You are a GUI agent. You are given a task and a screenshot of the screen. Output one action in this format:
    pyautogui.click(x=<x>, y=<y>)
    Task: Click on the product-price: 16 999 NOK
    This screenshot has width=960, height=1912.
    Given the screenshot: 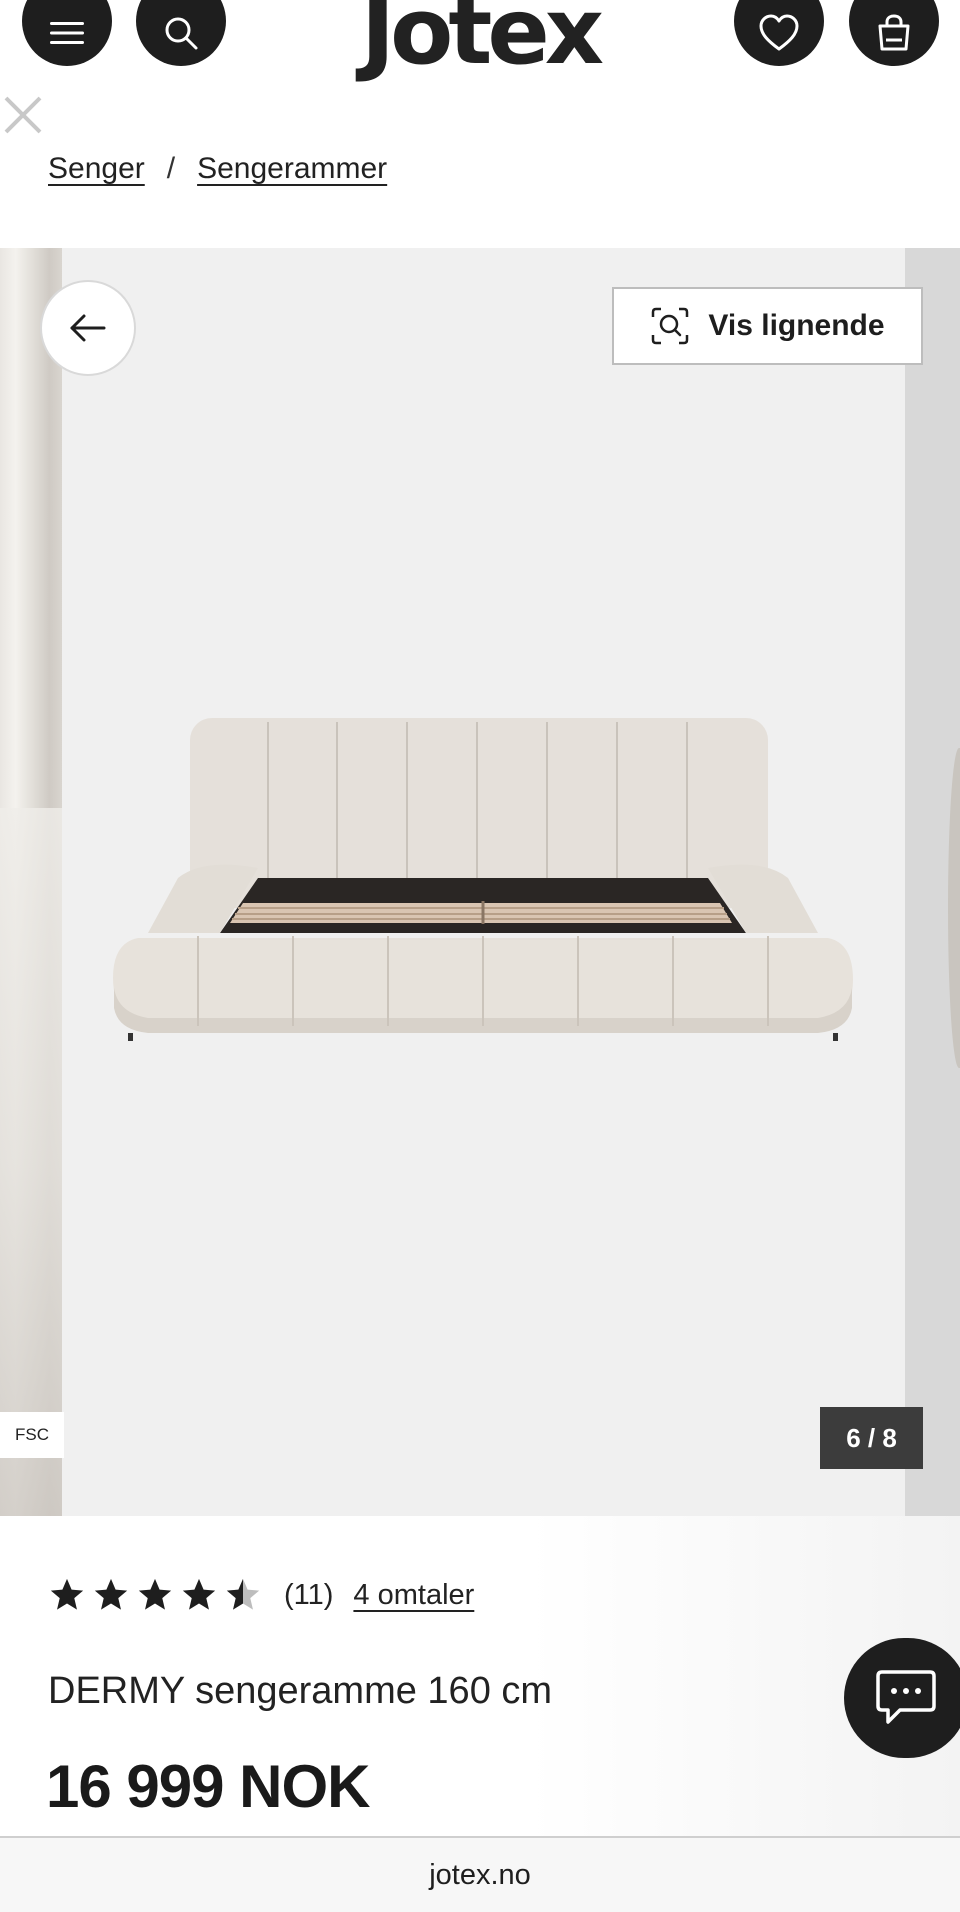 What is the action you would take?
    pyautogui.click(x=208, y=1786)
    